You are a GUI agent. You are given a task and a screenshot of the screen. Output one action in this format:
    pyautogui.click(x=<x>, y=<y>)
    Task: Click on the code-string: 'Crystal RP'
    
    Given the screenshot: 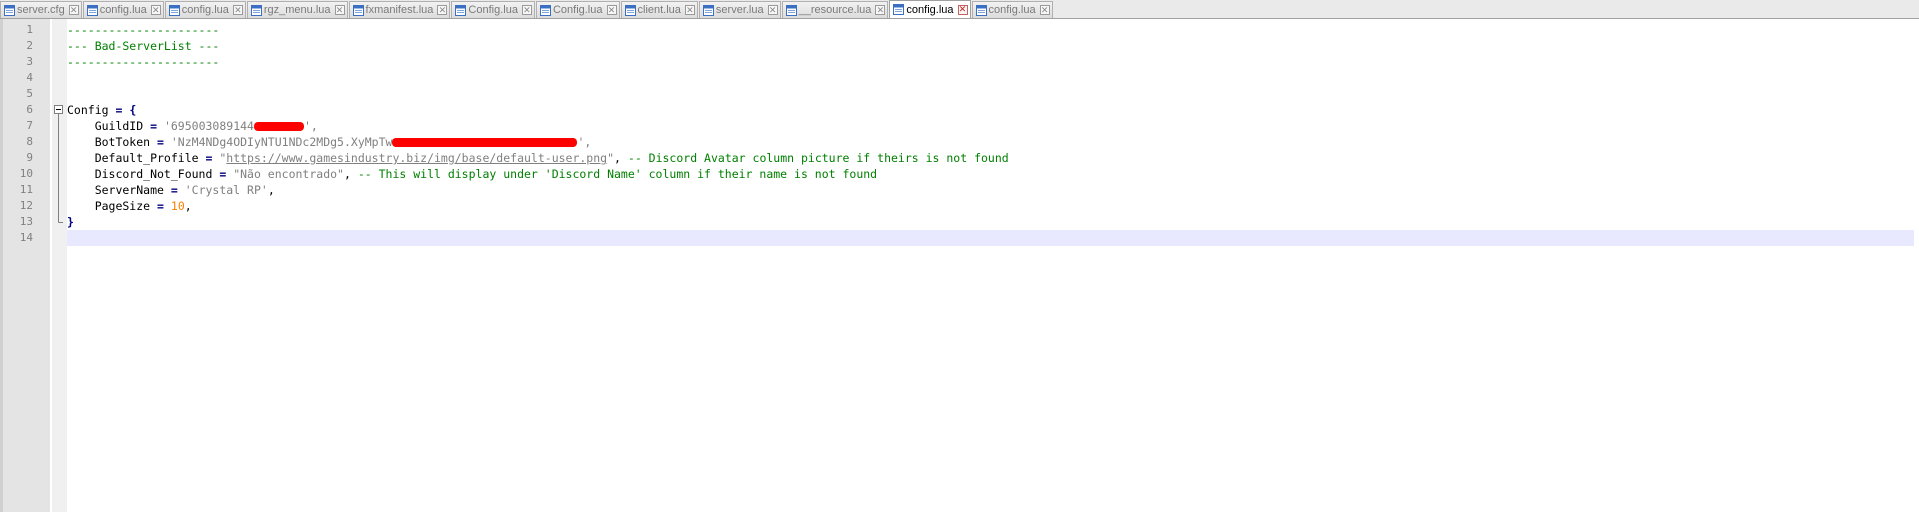 What is the action you would take?
    pyautogui.click(x=222, y=190)
    